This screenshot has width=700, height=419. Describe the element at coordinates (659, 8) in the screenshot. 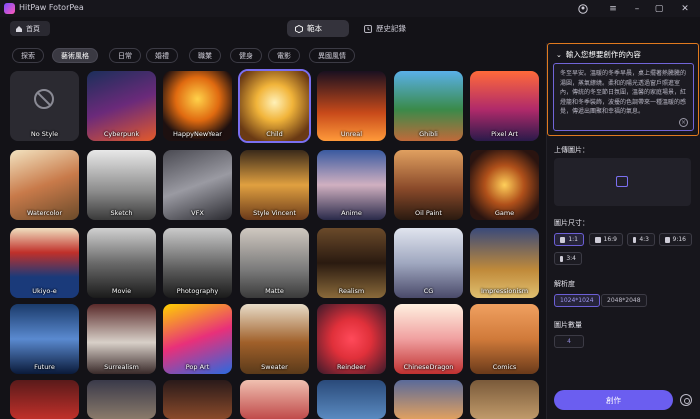

I see `maximize-icon: ▢` at that location.